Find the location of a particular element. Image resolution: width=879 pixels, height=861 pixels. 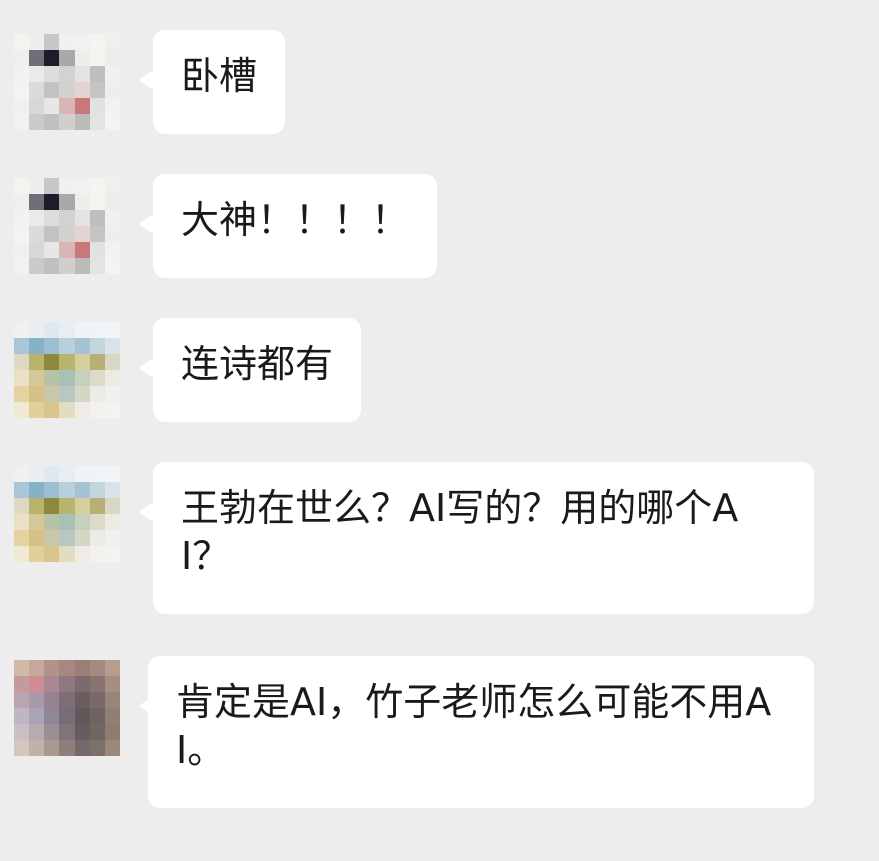

message-bubble: 王勃在世么？AI写的？用的哪个AI？ is located at coordinates (483, 538).